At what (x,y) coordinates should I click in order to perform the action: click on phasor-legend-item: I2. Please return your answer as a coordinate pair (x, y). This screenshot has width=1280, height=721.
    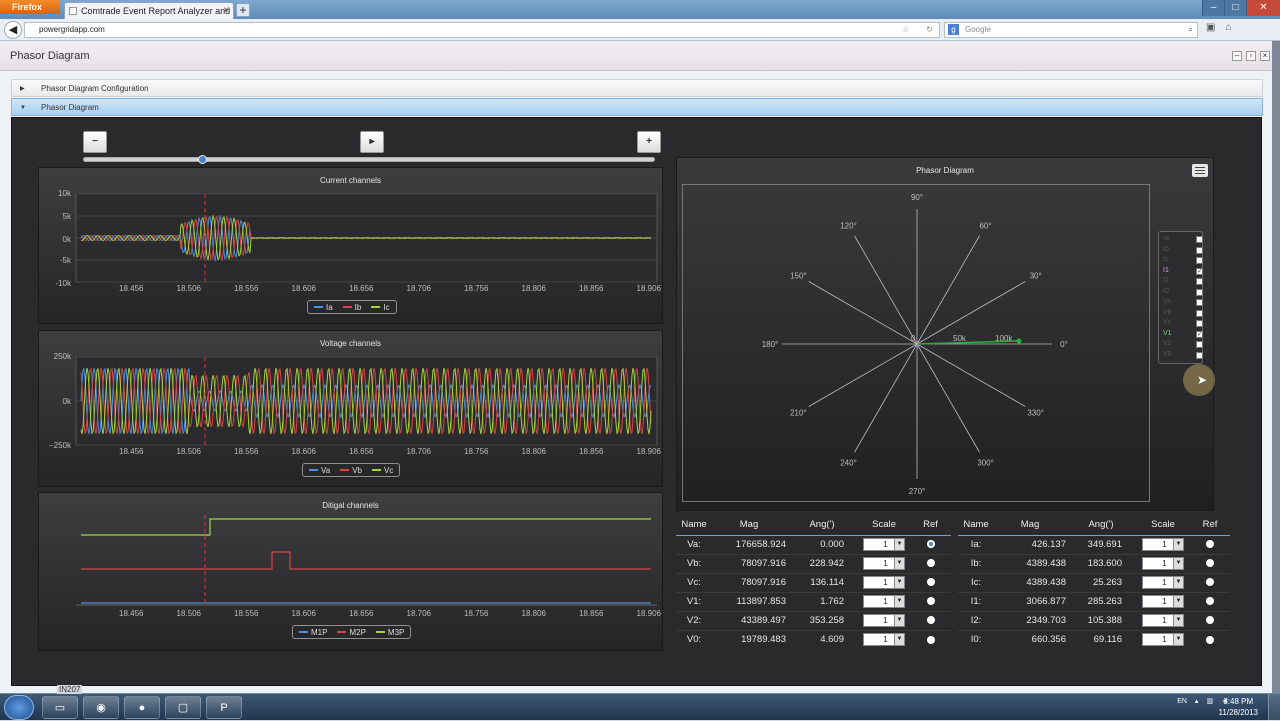
    Looking at the image, I should click on (1183, 282).